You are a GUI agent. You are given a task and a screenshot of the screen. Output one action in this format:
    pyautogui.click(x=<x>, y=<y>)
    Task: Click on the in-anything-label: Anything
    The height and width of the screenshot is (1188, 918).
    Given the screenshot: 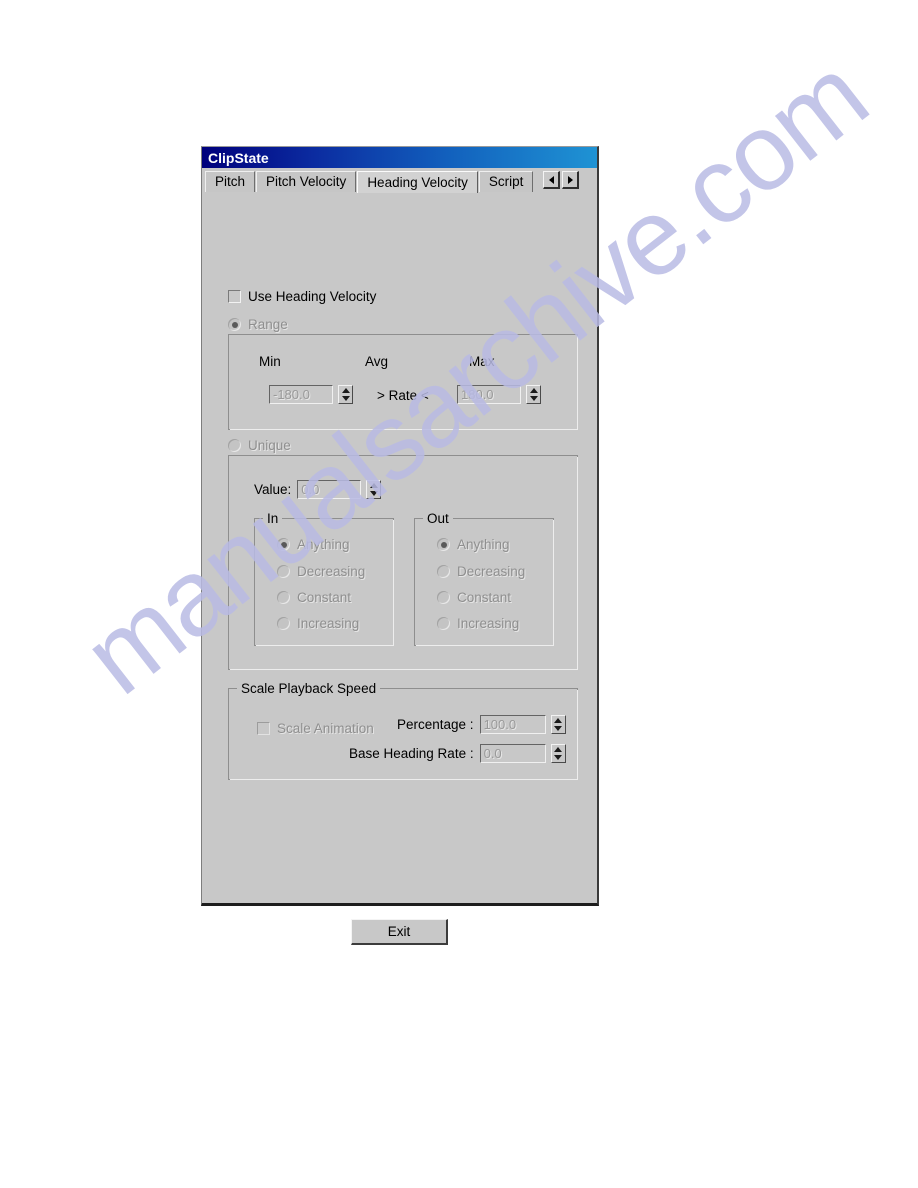 What is the action you would take?
    pyautogui.click(x=323, y=544)
    